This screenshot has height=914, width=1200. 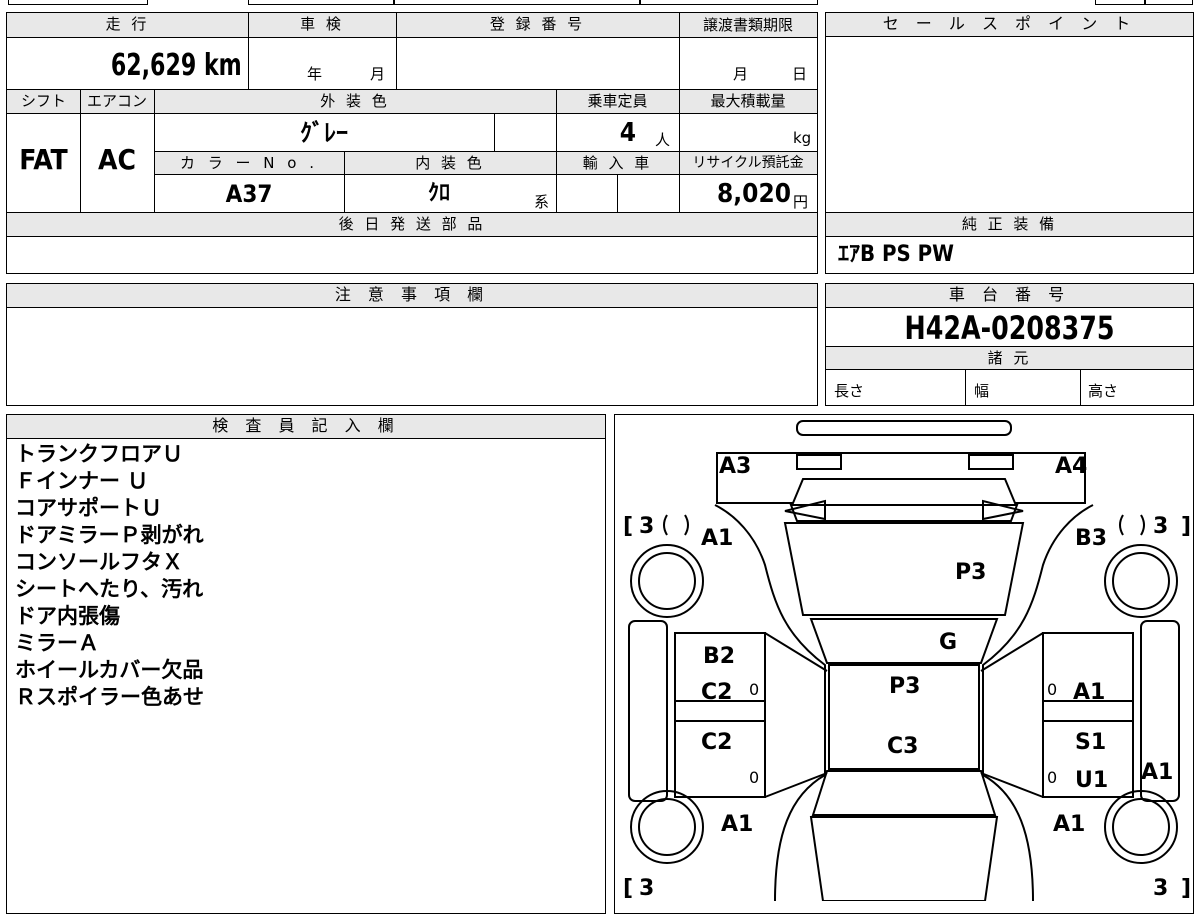 I want to click on sales-point-header: セ ー ル ス ポ イ ン ト, so click(x=1009, y=25).